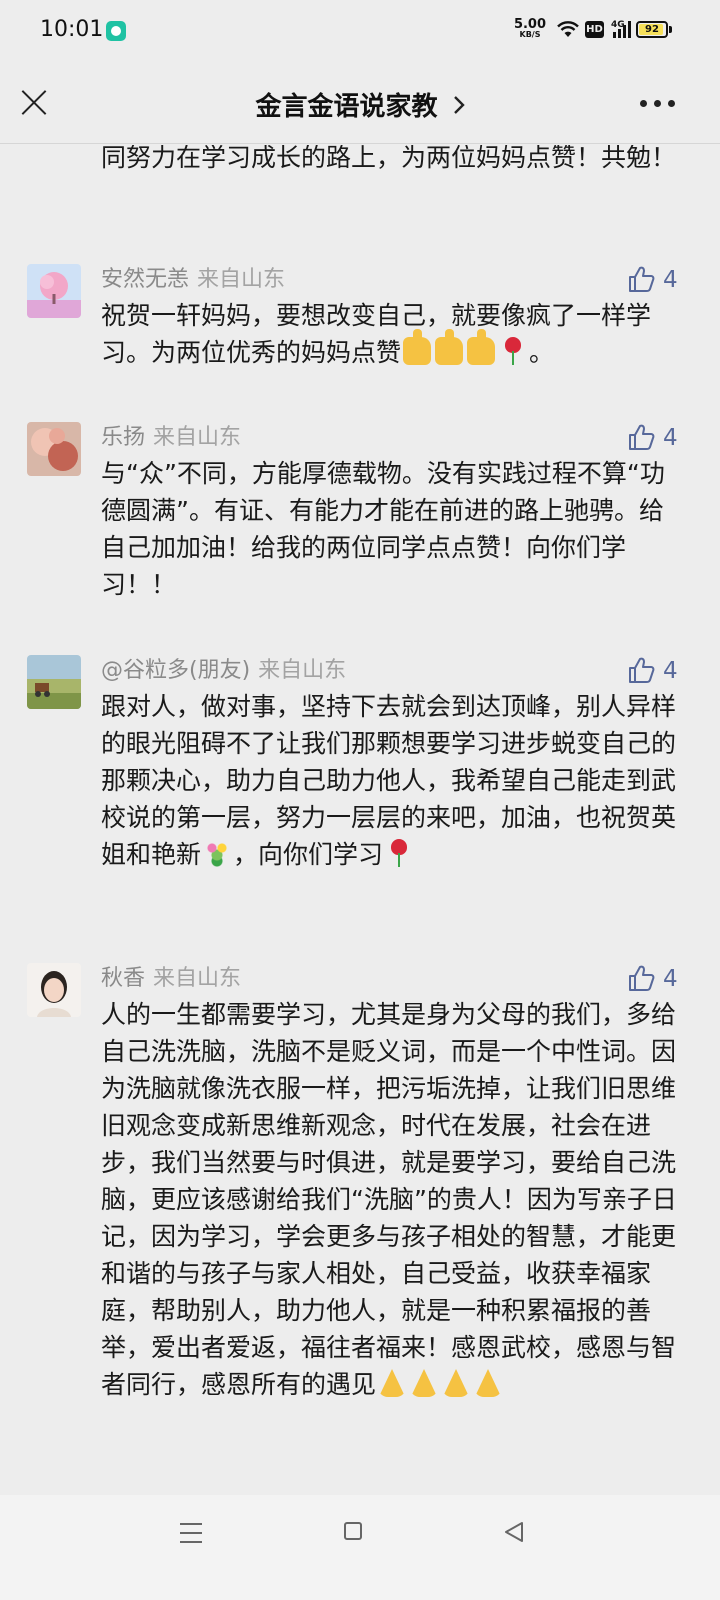  I want to click on home-icon, so click(353, 1531).